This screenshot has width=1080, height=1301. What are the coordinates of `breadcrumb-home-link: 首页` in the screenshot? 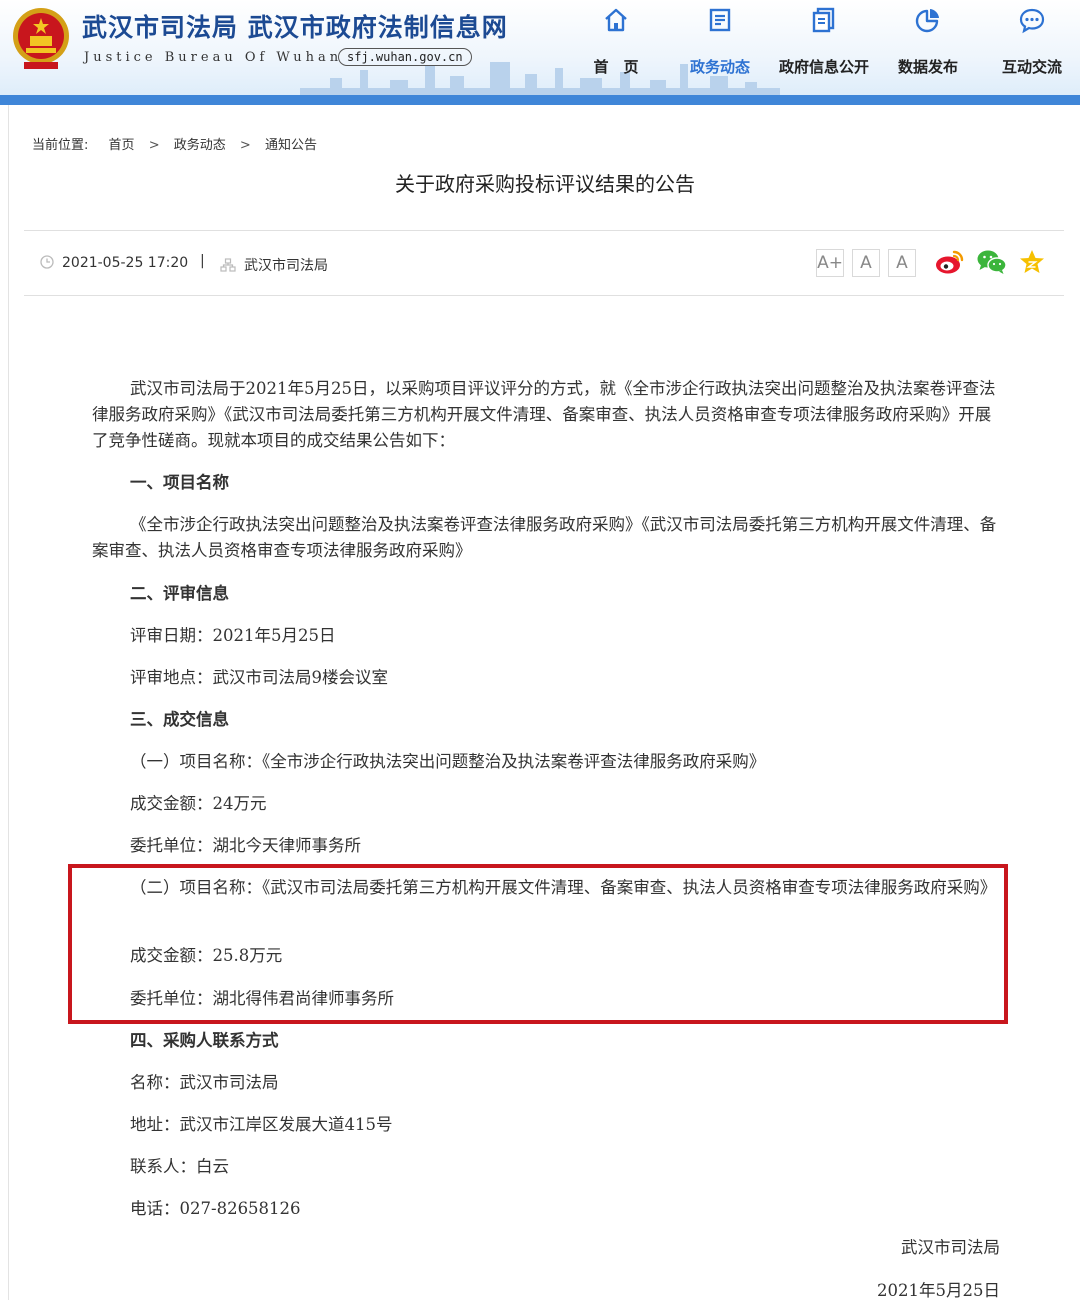 It's located at (122, 145).